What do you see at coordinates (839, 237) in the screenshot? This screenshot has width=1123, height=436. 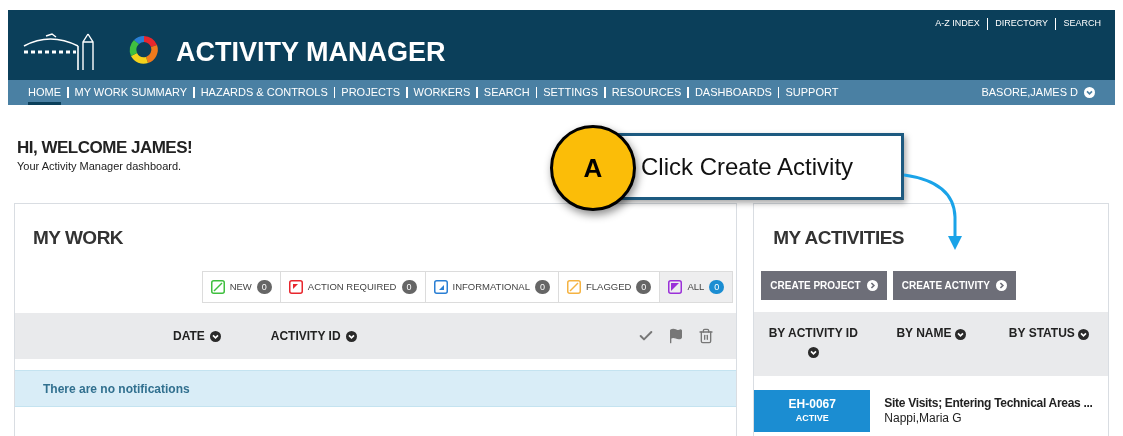 I see `panel-title: MY ACTIVITIES` at bounding box center [839, 237].